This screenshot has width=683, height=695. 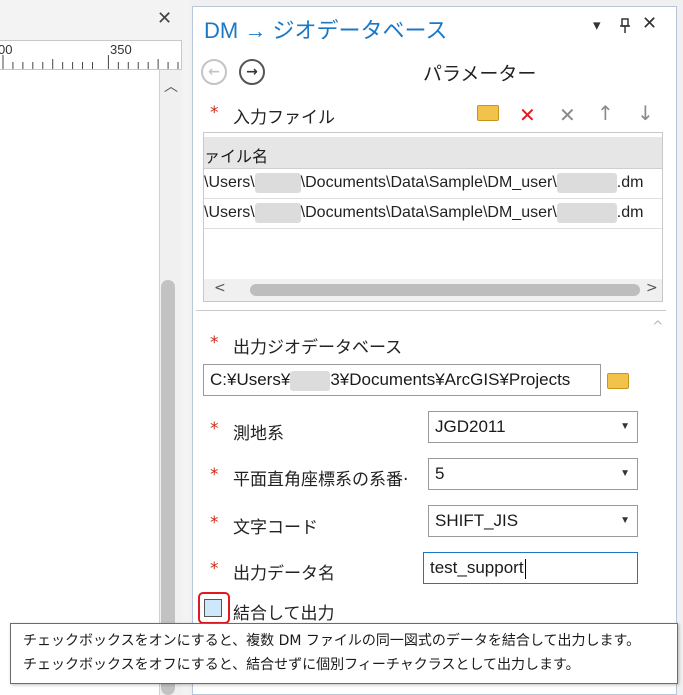 I want to click on geodetic-label: 測地系, so click(x=258, y=434).